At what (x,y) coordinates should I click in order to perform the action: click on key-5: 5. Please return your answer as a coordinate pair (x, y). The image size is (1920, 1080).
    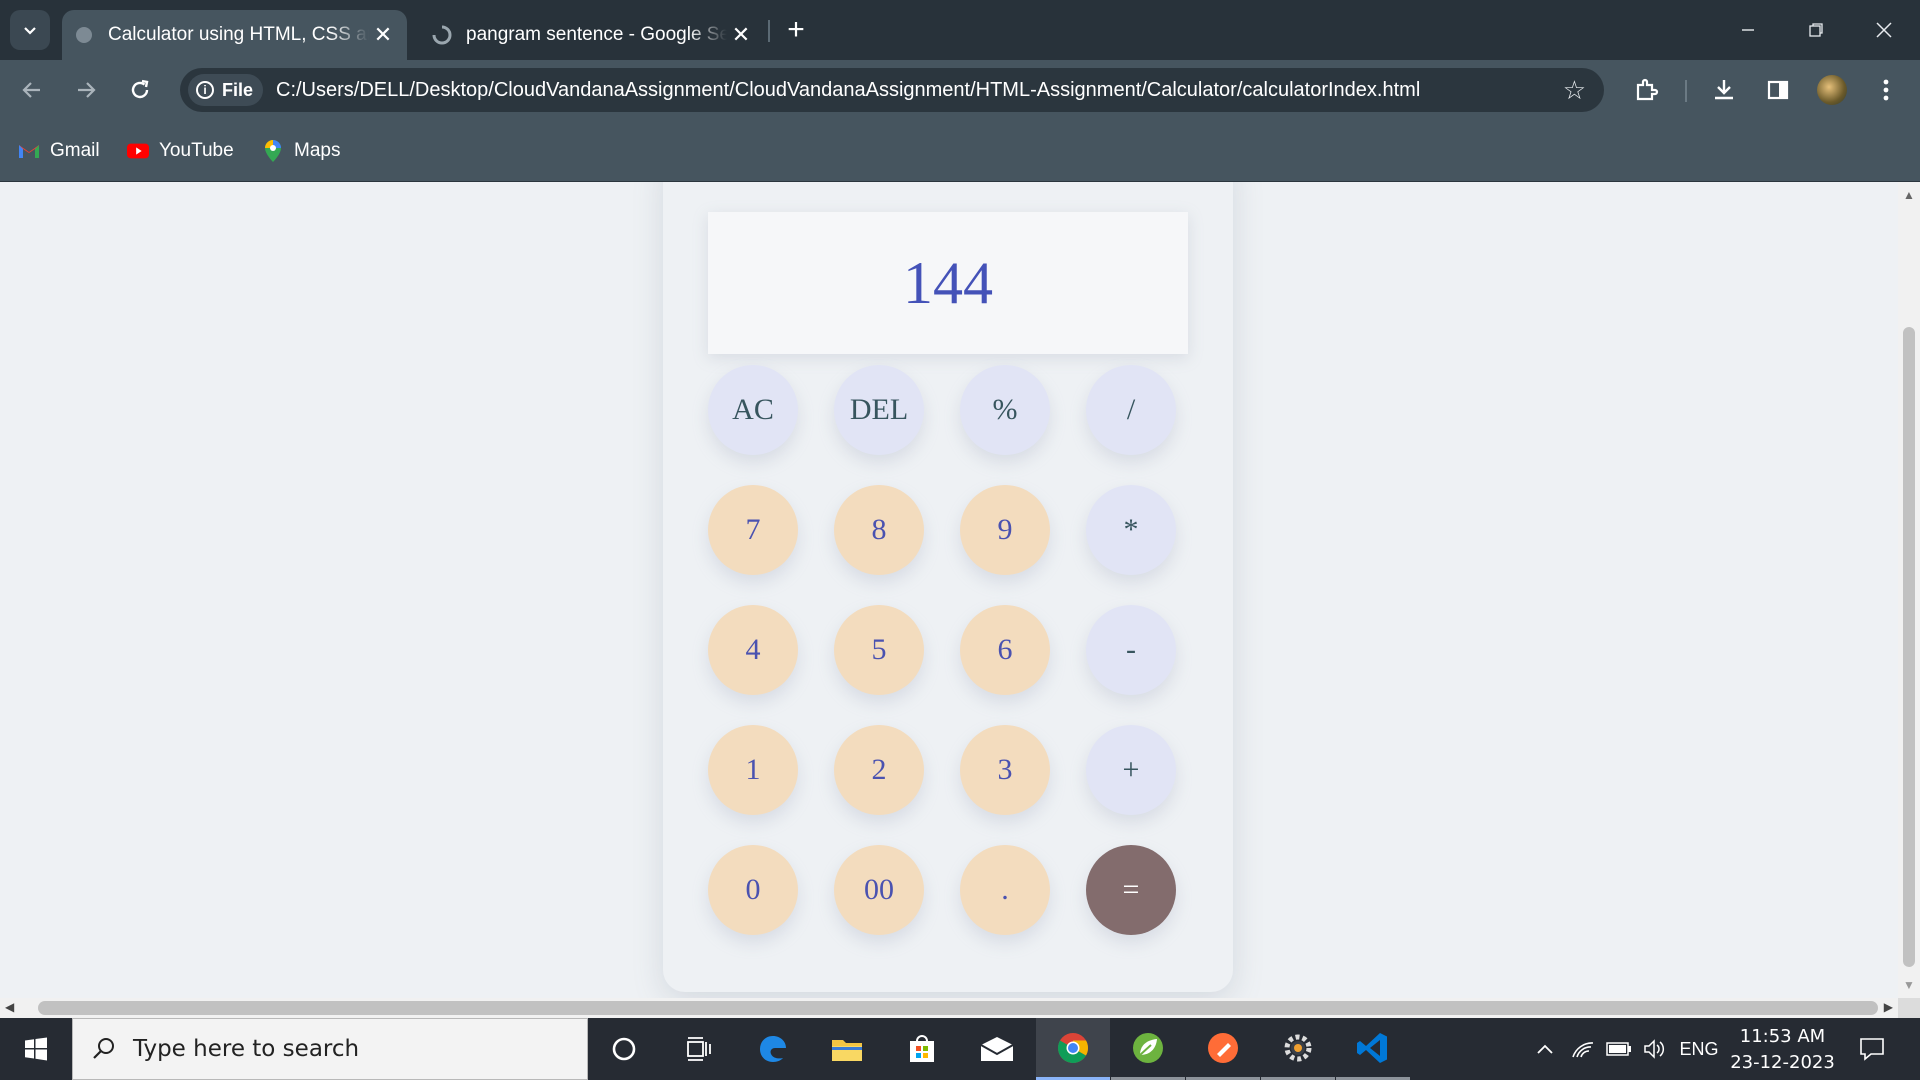
    Looking at the image, I should click on (879, 650).